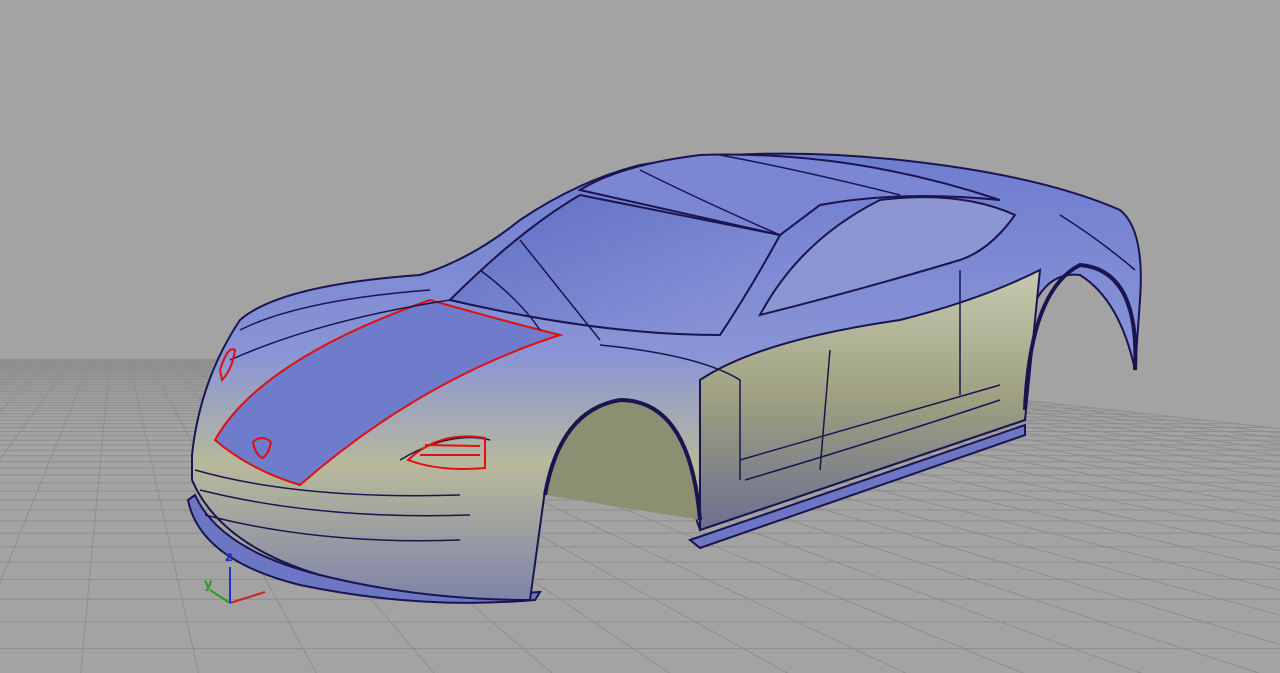 The width and height of the screenshot is (1280, 673). I want to click on x-axis-line, so click(247, 597).